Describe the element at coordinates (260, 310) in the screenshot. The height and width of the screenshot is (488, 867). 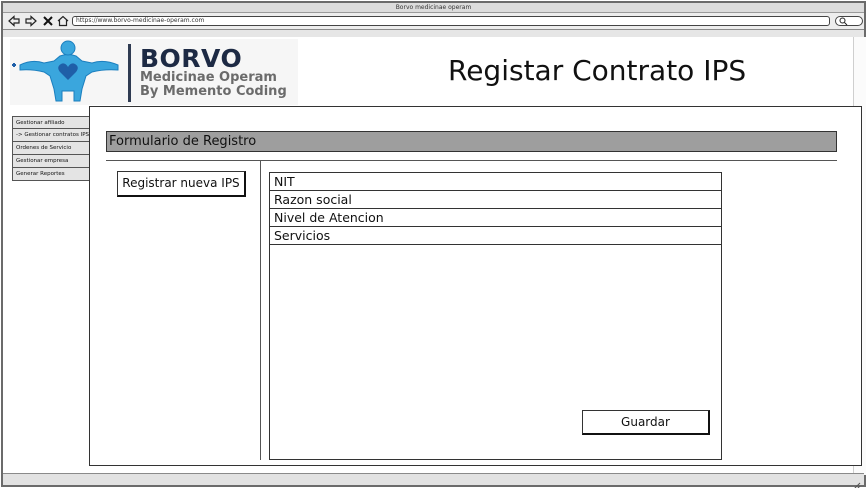
I see `divider-vertical` at that location.